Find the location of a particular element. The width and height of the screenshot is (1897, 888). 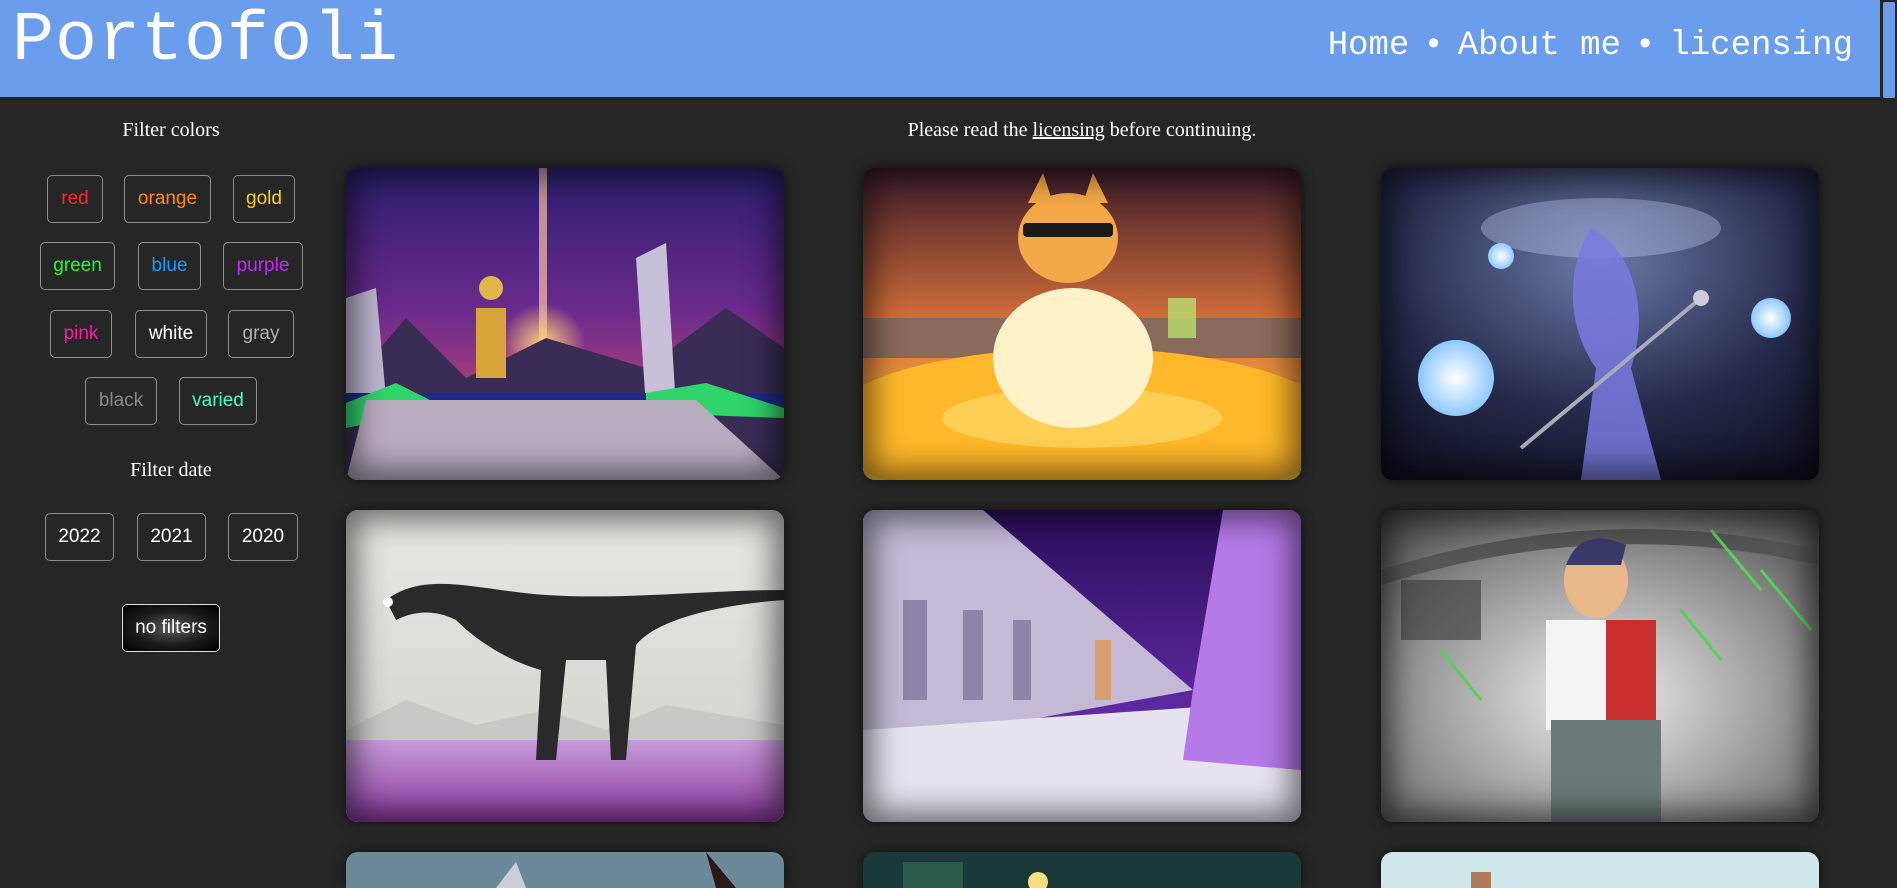

filter-blue-button: blue is located at coordinates (169, 266).